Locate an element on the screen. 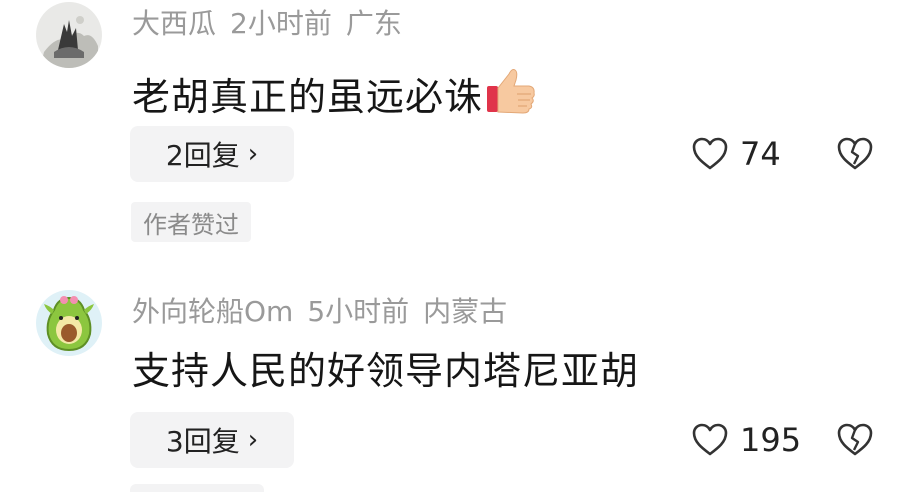 The height and width of the screenshot is (492, 919). comment-text: 老胡真正的虽远必诛 is located at coordinates (334, 93).